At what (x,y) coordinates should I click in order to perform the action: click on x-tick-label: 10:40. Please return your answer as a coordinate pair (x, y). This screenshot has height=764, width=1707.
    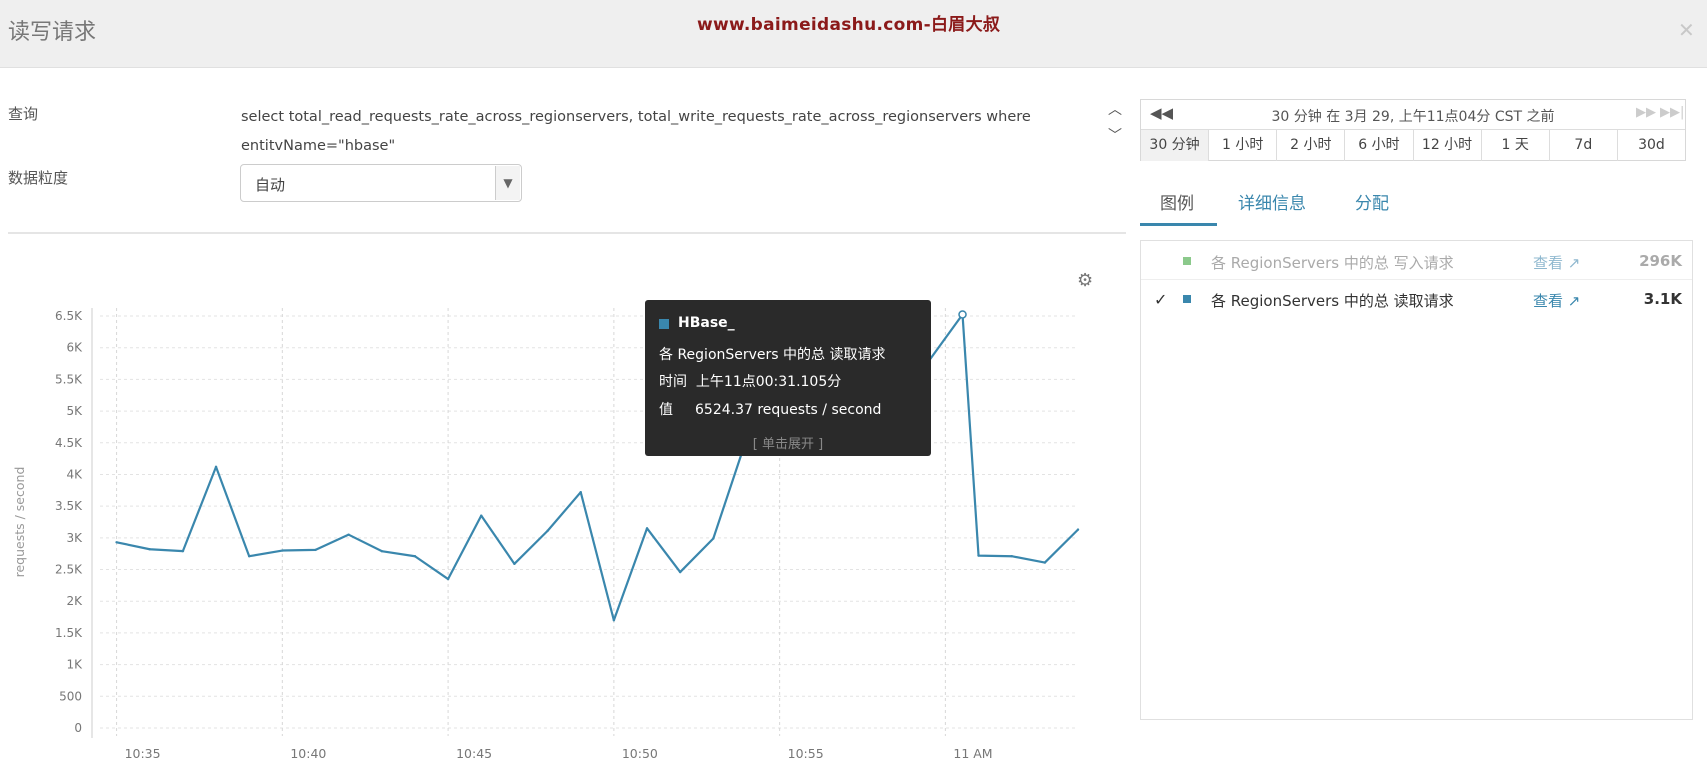
    Looking at the image, I should click on (308, 753).